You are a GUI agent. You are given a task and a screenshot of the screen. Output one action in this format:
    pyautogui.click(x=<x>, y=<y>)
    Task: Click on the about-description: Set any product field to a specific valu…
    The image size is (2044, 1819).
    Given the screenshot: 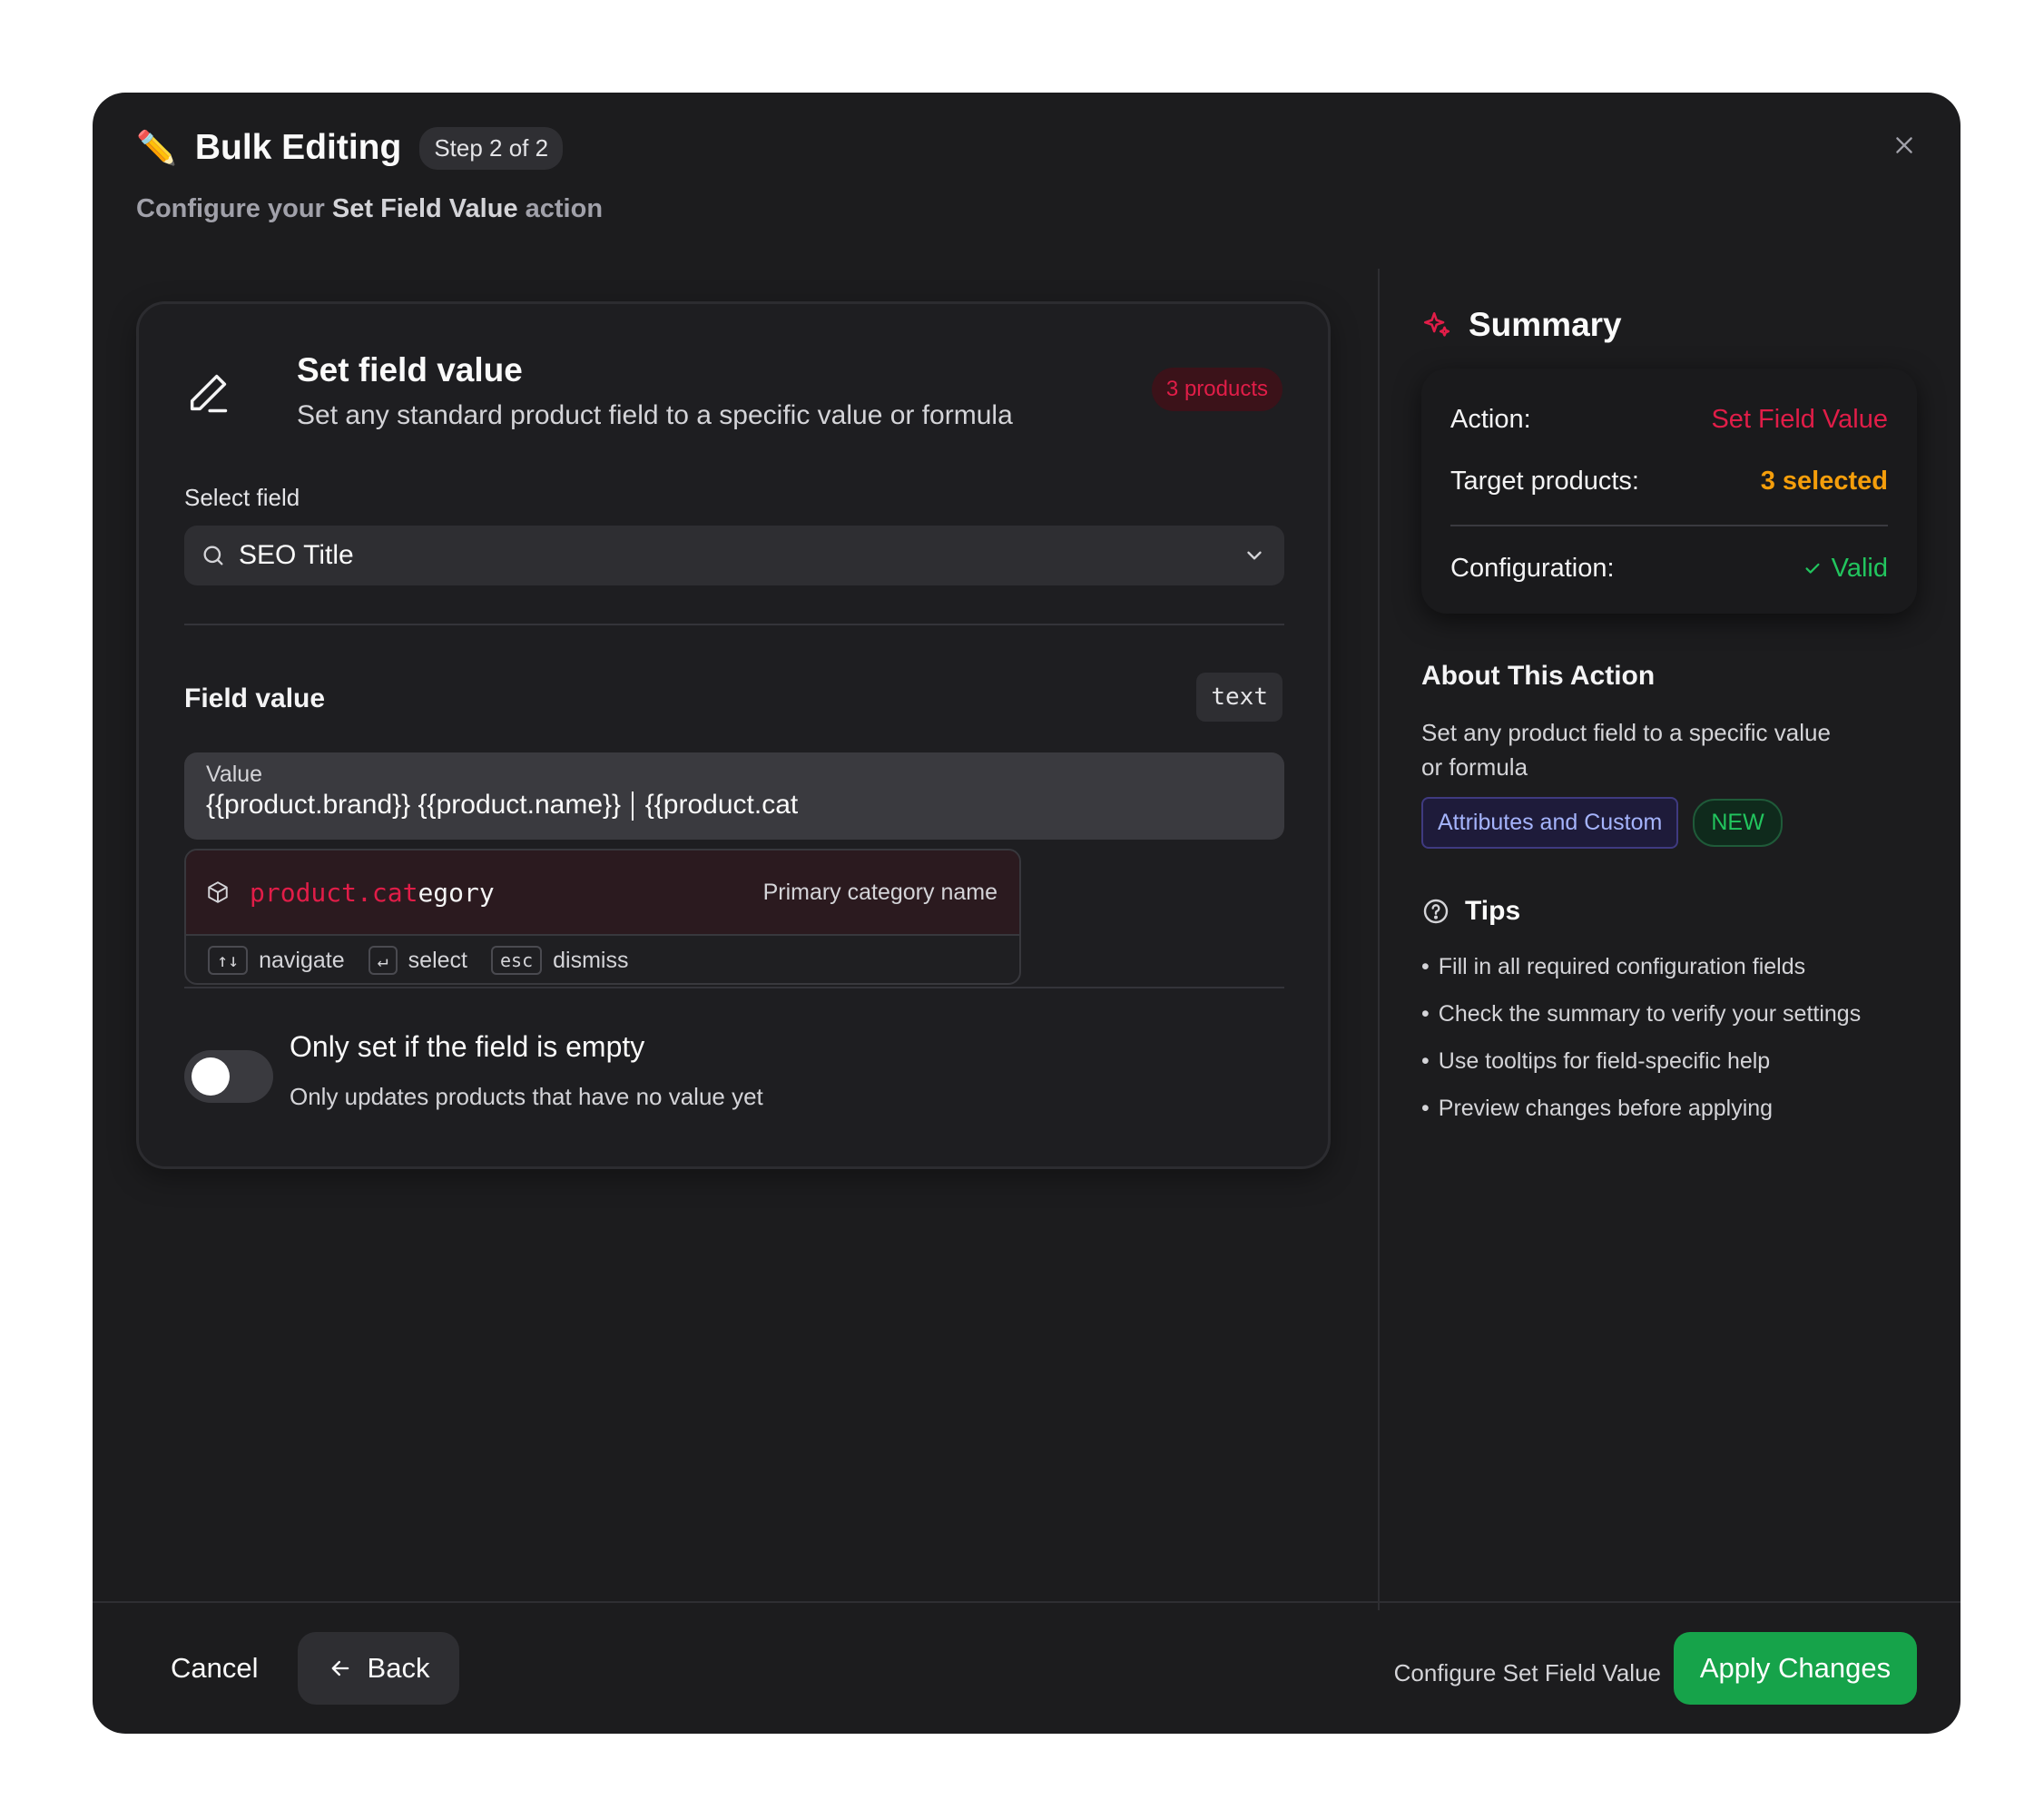 What is the action you would take?
    pyautogui.click(x=1626, y=750)
    